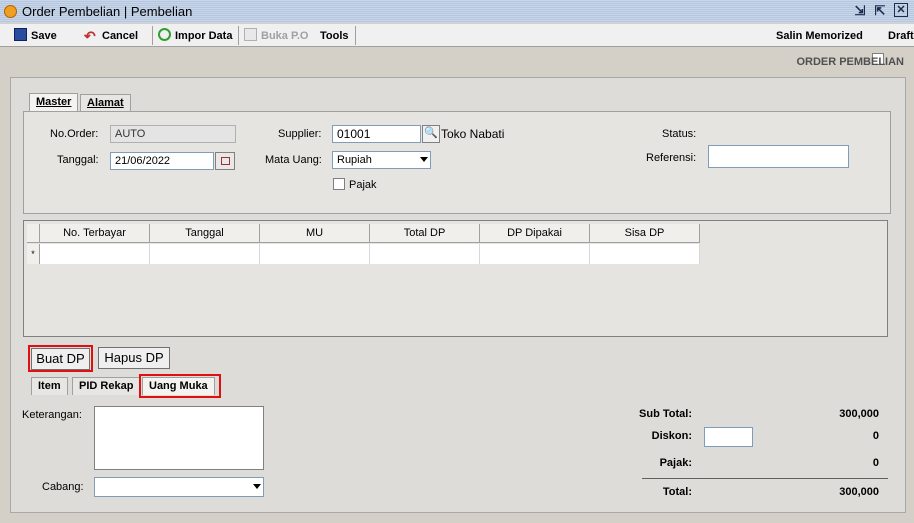 Image resolution: width=914 pixels, height=523 pixels. What do you see at coordinates (850, 62) in the screenshot?
I see `screen-label: ORDER PEMBELIAN` at bounding box center [850, 62].